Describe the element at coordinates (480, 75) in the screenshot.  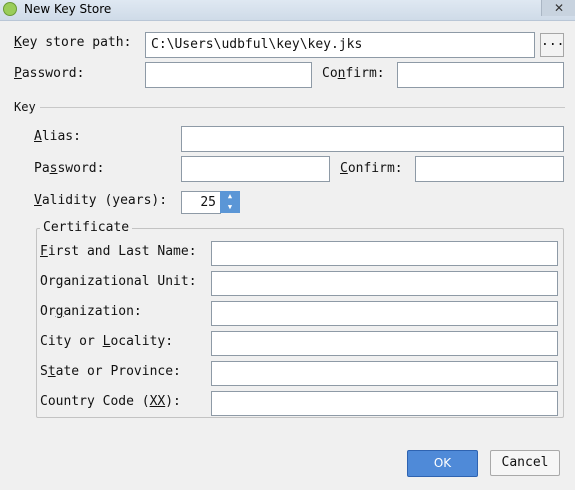
I see `keystore-confirm-field` at that location.